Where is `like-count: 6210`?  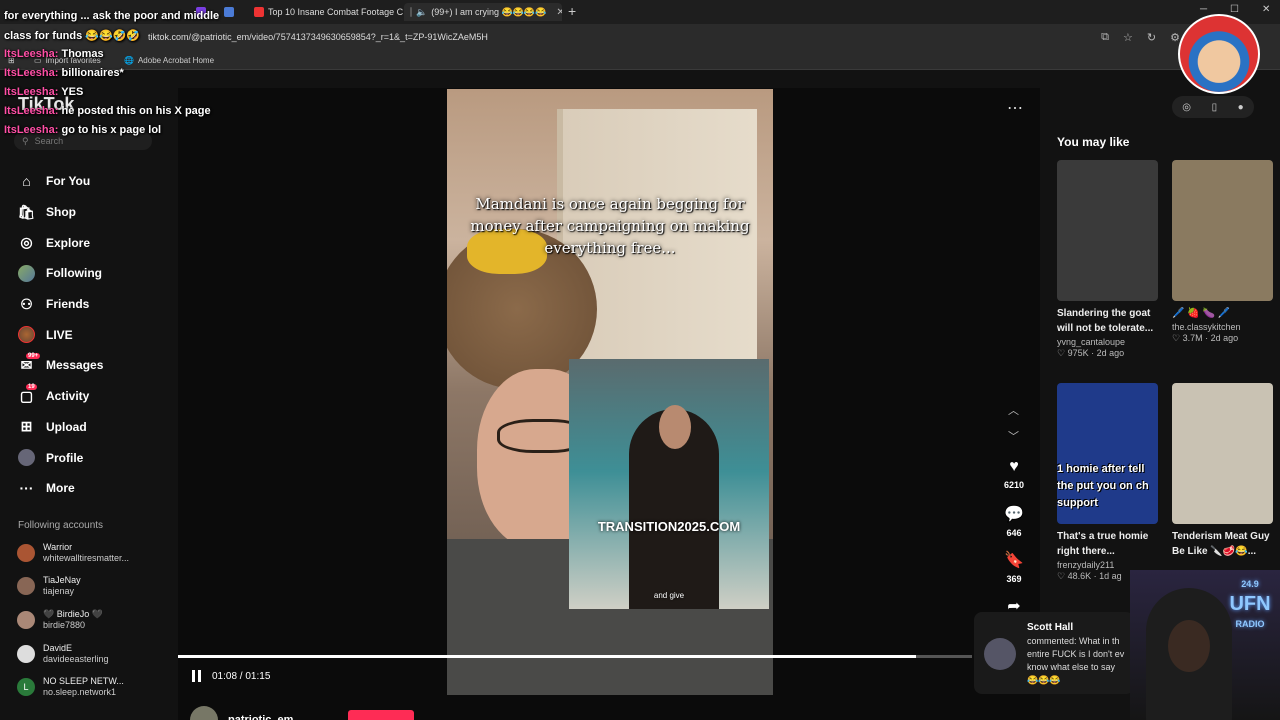 like-count: 6210 is located at coordinates (1014, 485).